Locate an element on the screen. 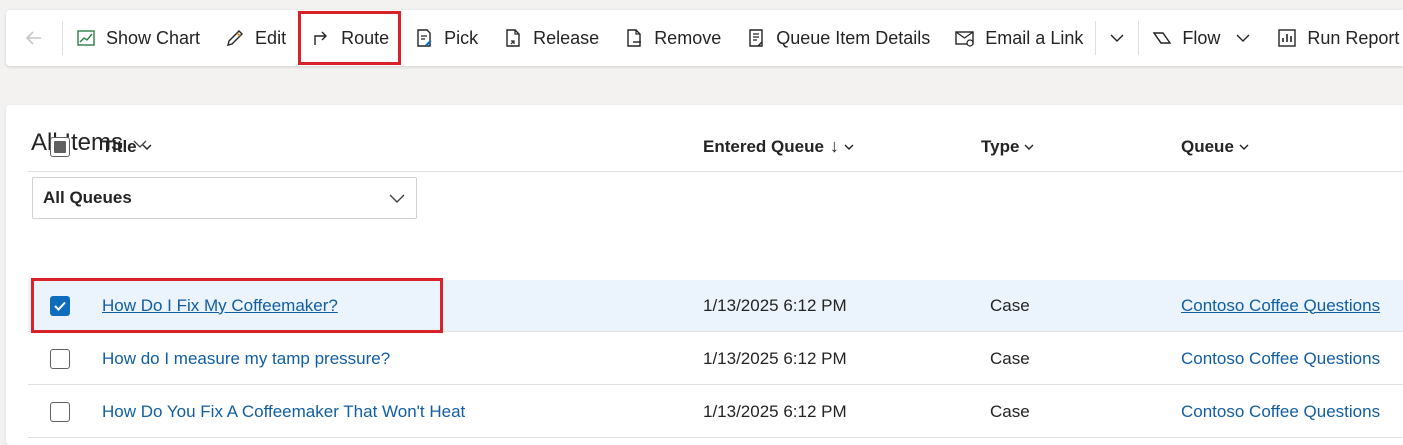 Image resolution: width=1403 pixels, height=445 pixels. email-icon is located at coordinates (964, 39).